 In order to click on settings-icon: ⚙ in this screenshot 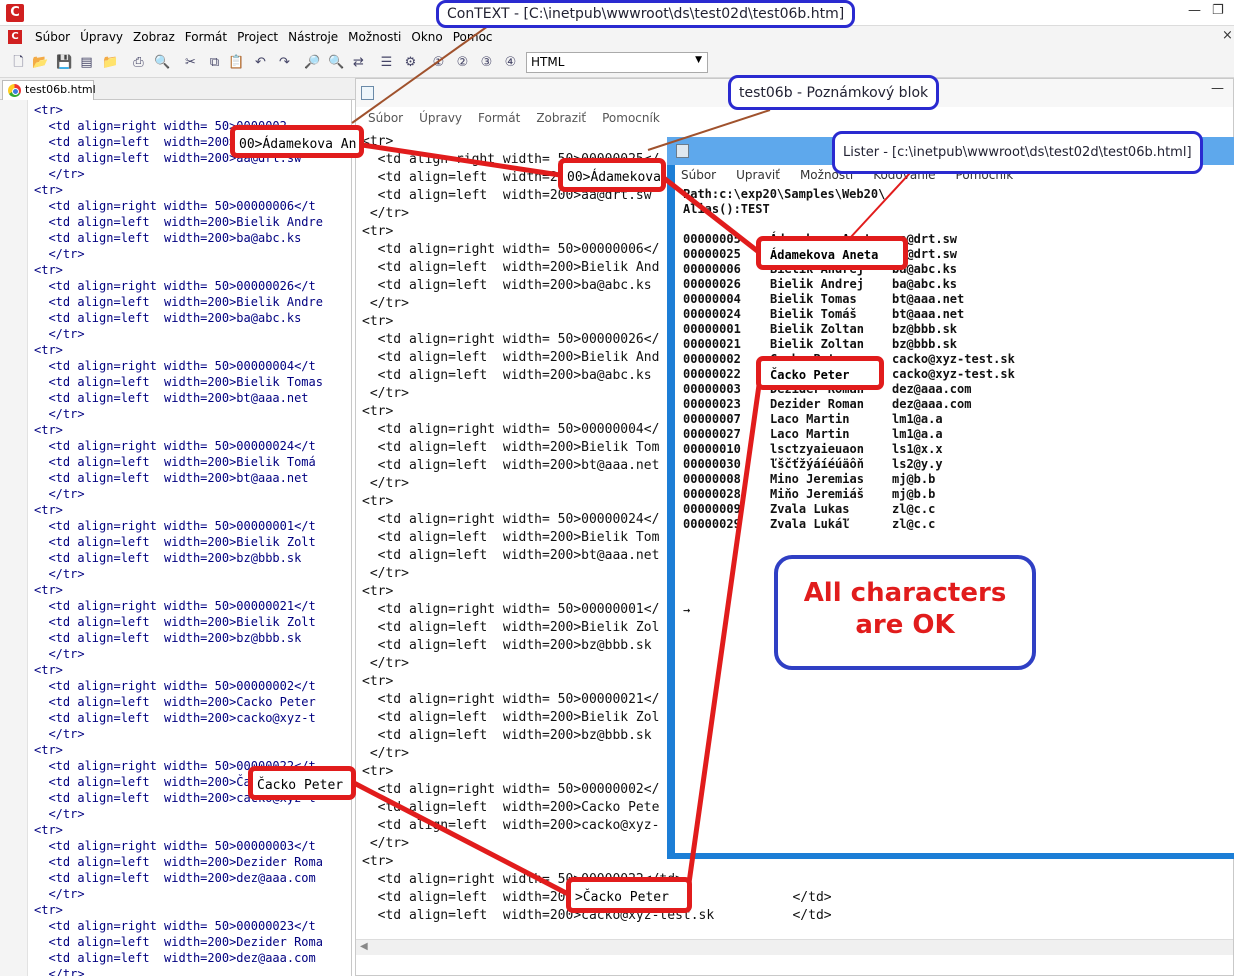, I will do `click(410, 62)`.